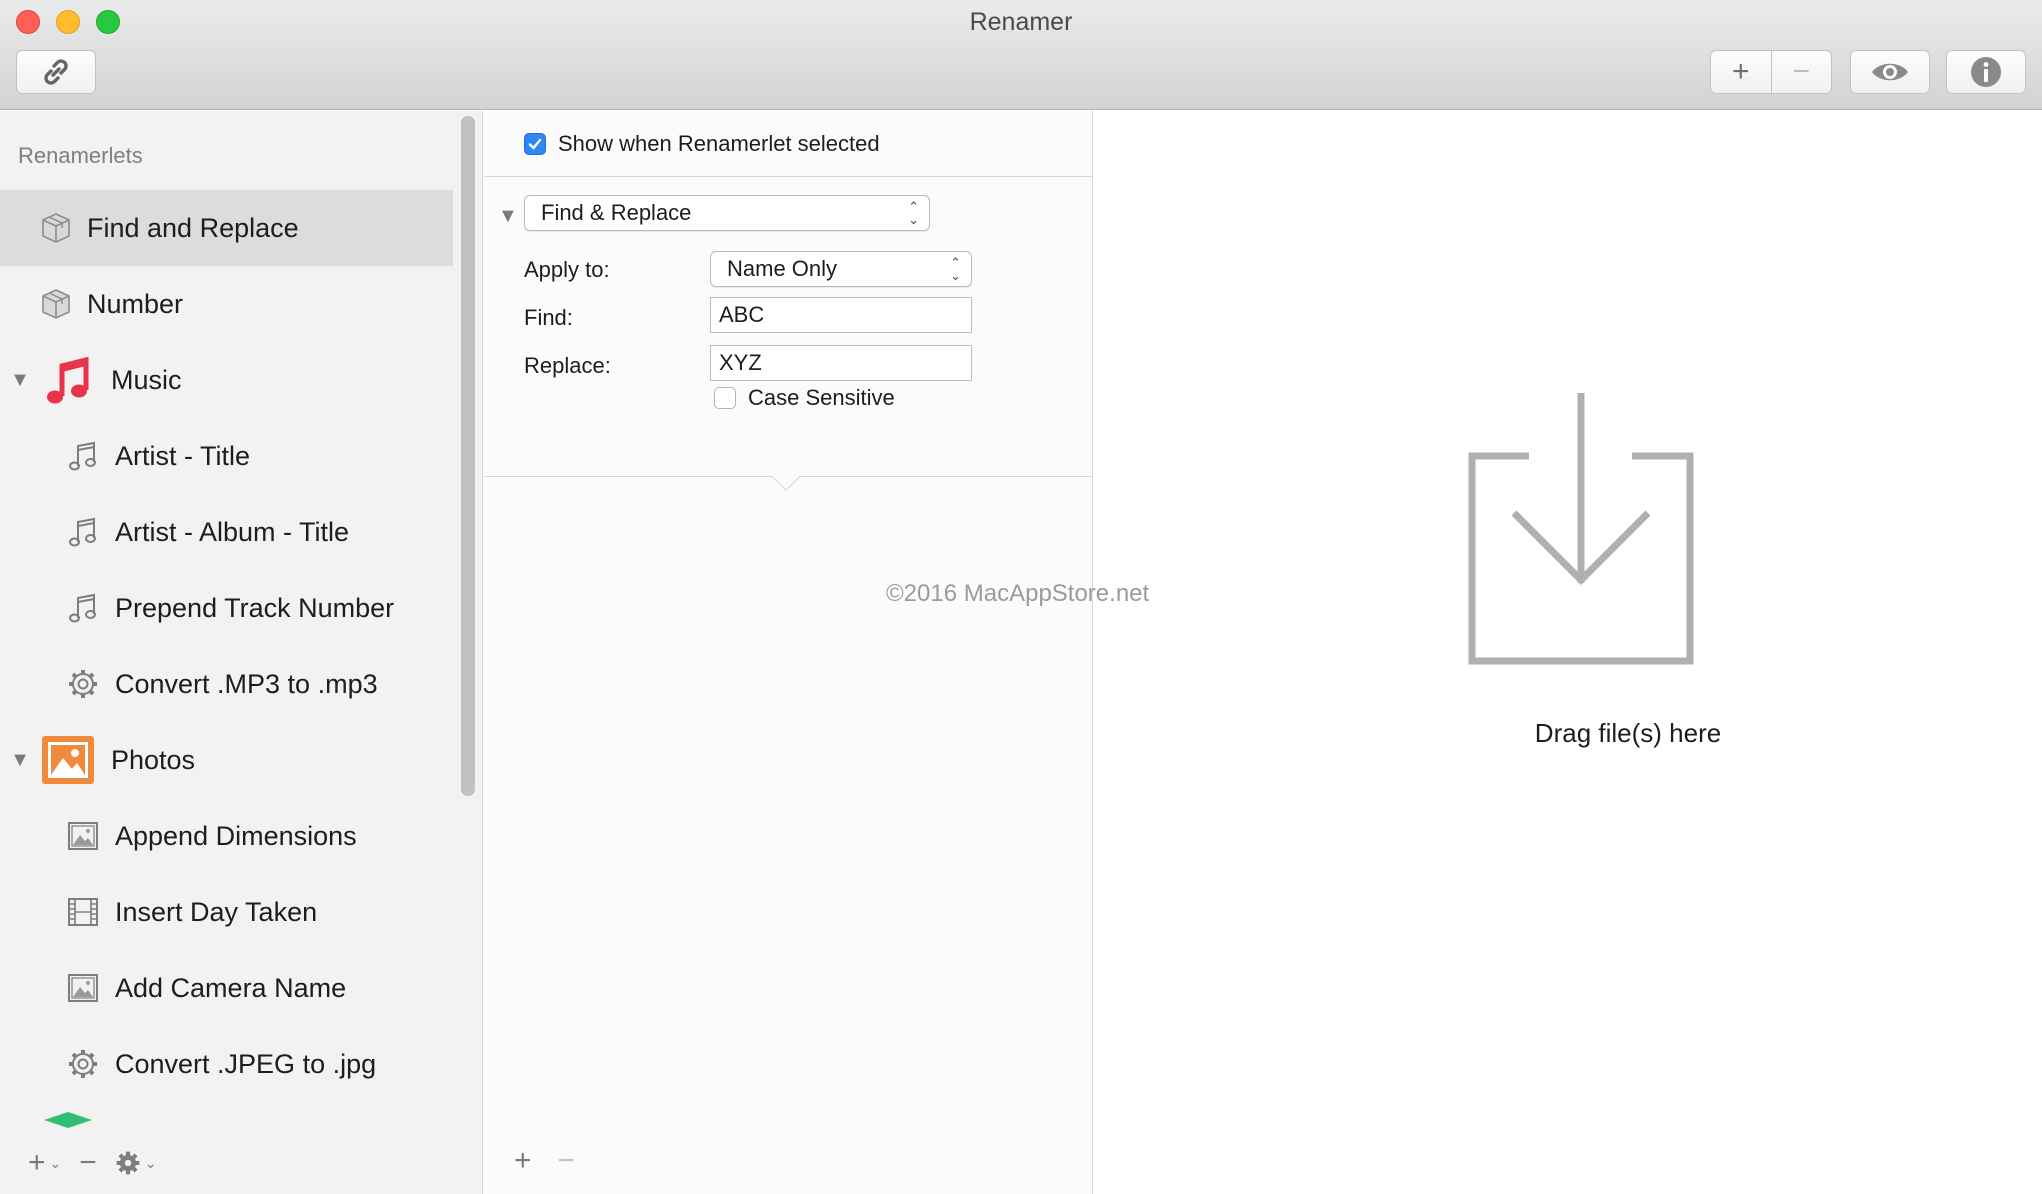 This screenshot has width=2042, height=1194. Describe the element at coordinates (1021, 55) in the screenshot. I see `window-toolbar: Renamer + −` at that location.